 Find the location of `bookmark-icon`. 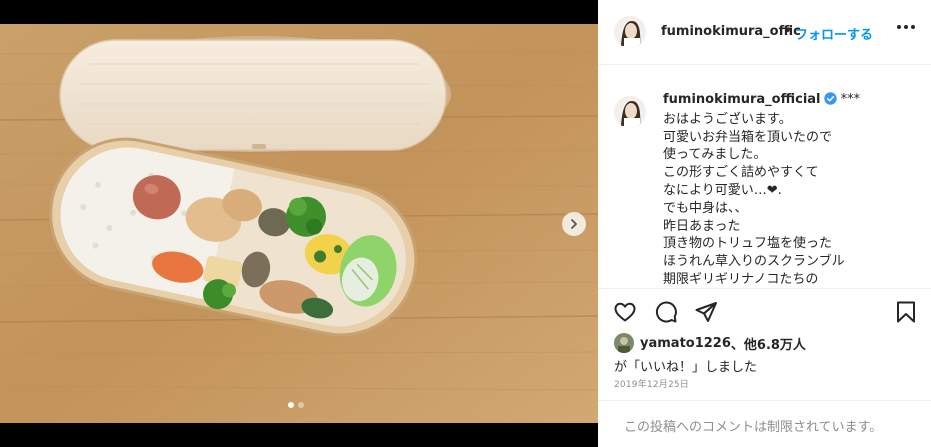

bookmark-icon is located at coordinates (906, 312).